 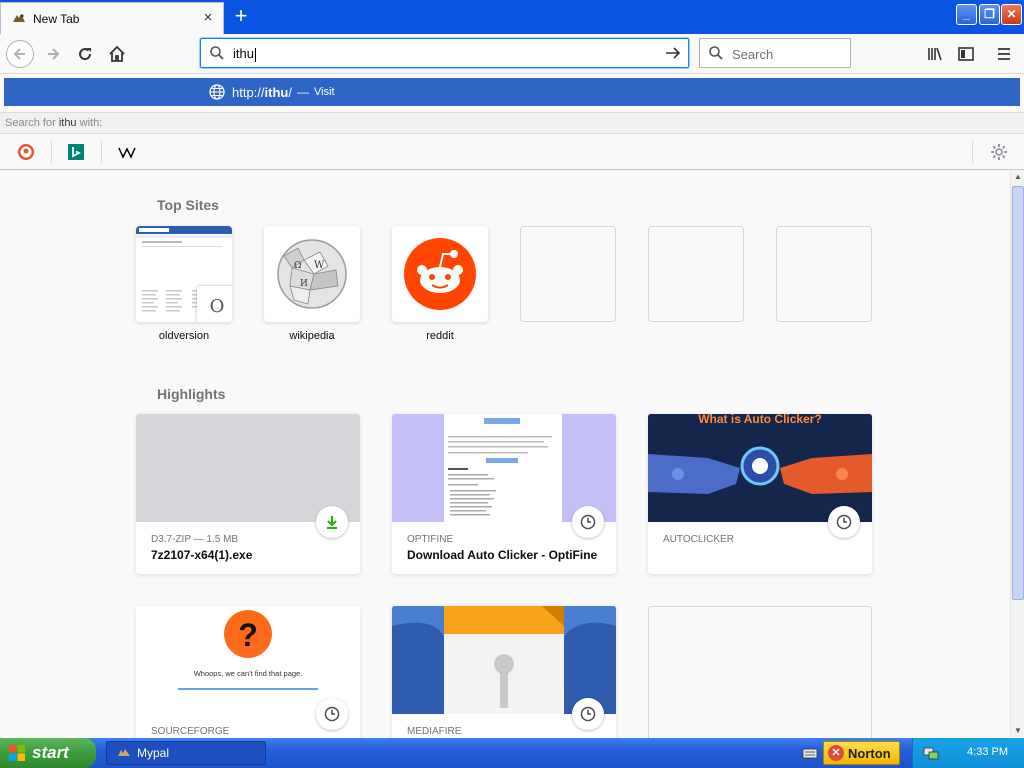 What do you see at coordinates (153, 753) in the screenshot?
I see `taskbar-item-label: Mypal` at bounding box center [153, 753].